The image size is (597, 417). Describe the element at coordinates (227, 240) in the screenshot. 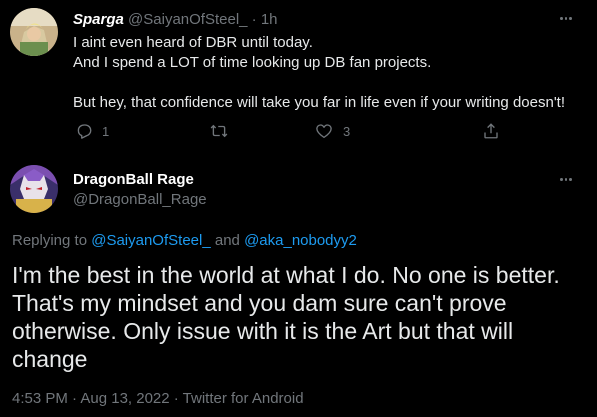

I see `replying-and: and` at that location.